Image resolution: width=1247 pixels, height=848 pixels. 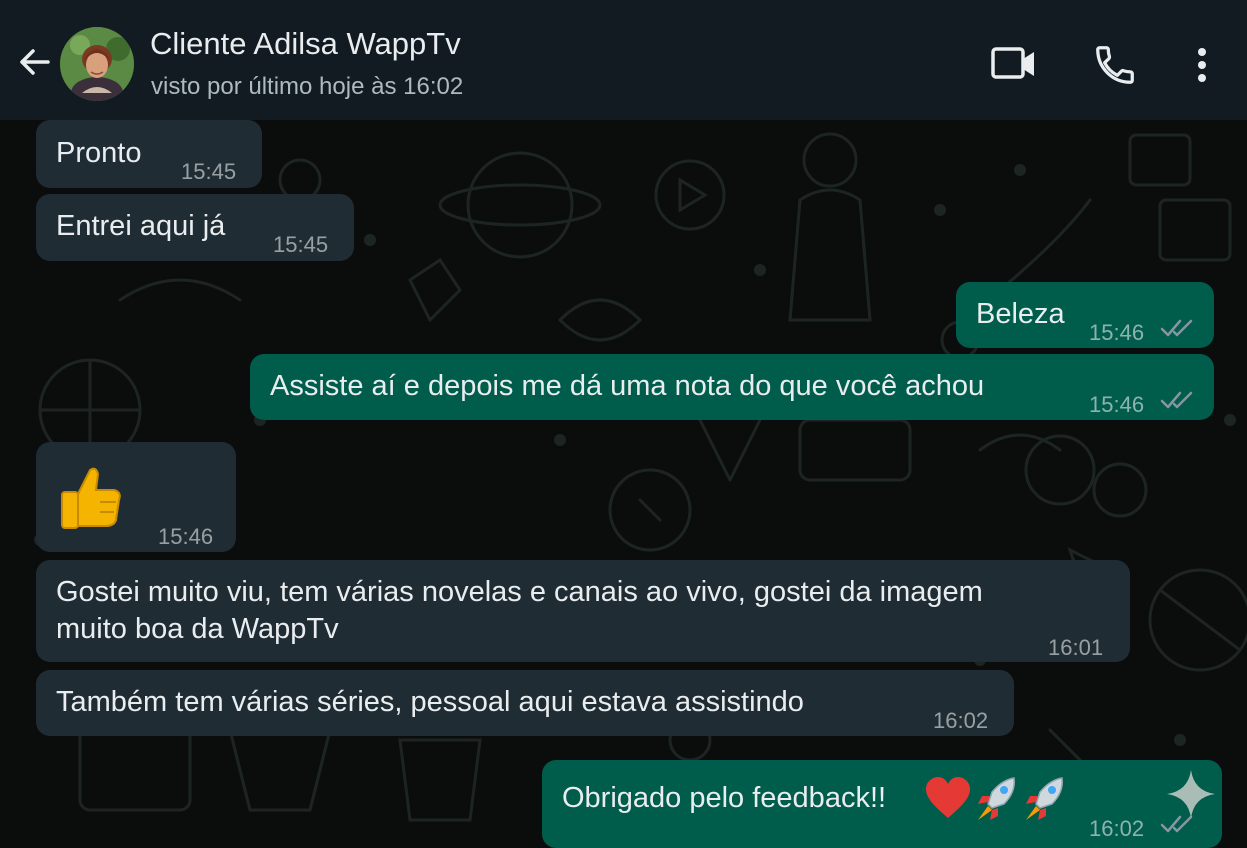 I want to click on video-call-icon, so click(x=1012, y=63).